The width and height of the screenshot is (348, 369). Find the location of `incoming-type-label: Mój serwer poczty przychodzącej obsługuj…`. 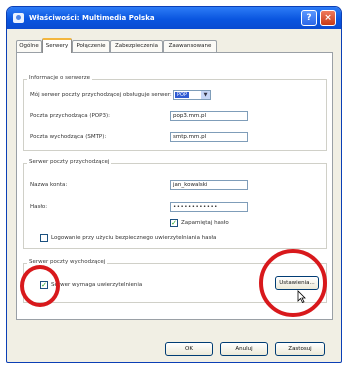

incoming-type-label: Mój serwer poczty przychodzącej obsługuj… is located at coordinates (101, 95).